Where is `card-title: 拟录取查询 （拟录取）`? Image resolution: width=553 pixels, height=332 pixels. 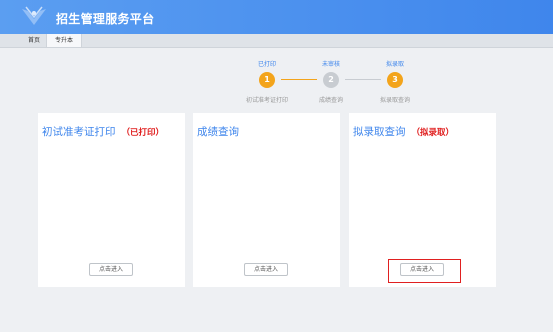 card-title: 拟录取查询 （拟录取） is located at coordinates (403, 131).